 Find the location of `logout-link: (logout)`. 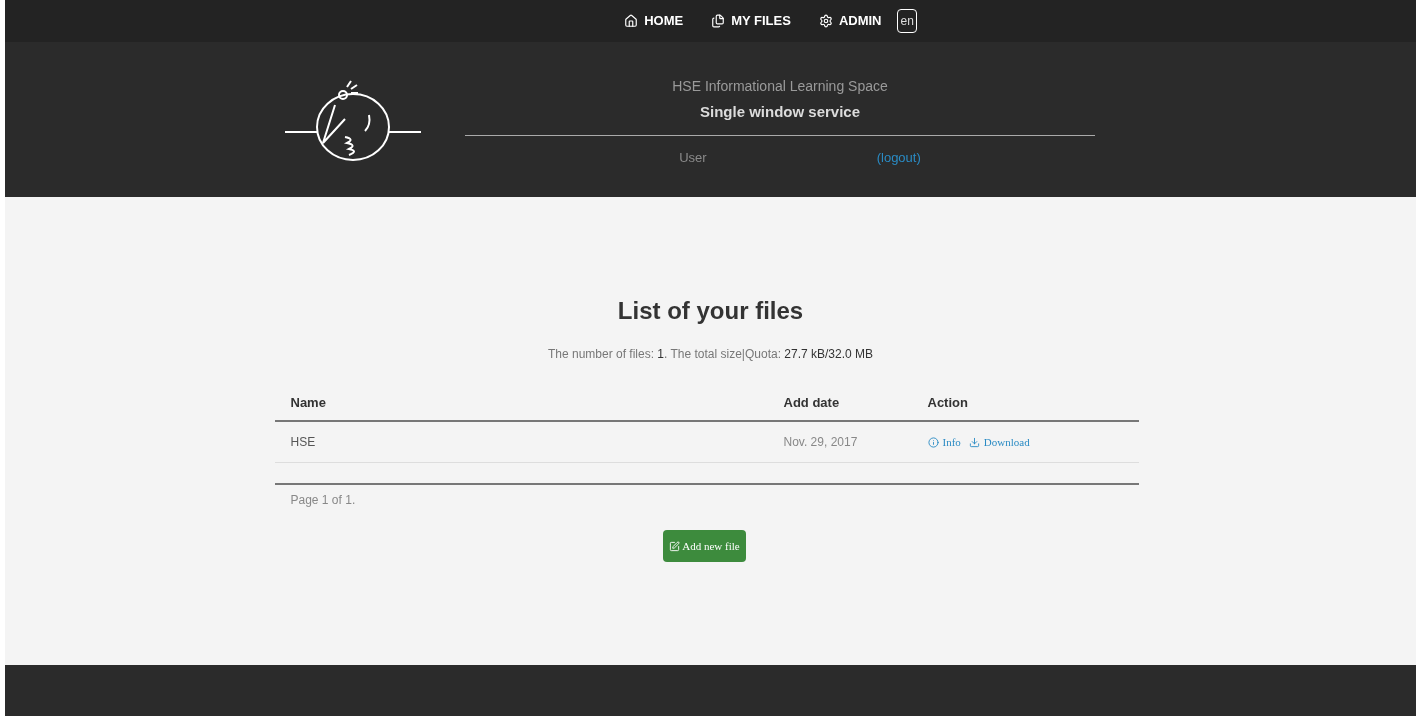

logout-link: (logout) is located at coordinates (898, 158).